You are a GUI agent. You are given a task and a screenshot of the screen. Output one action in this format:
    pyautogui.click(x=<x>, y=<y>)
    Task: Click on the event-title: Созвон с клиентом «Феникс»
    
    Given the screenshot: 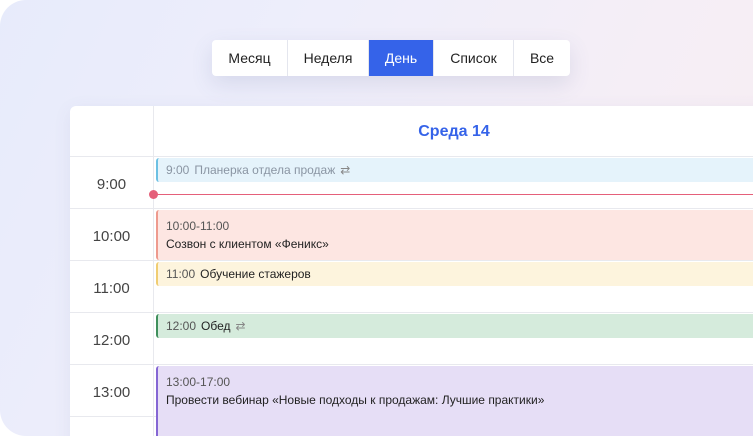 What is the action you would take?
    pyautogui.click(x=247, y=244)
    